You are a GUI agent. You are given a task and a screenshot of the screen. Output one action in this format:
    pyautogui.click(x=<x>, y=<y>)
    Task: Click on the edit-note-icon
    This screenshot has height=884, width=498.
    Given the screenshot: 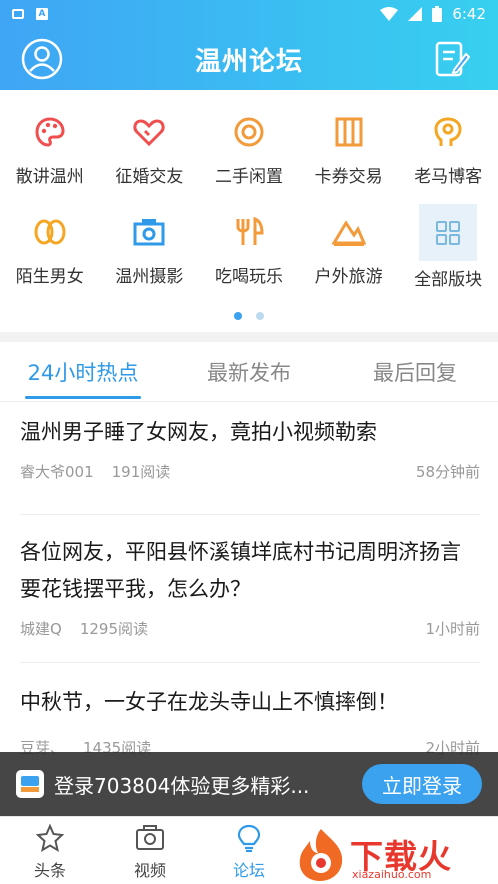 What is the action you would take?
    pyautogui.click(x=452, y=59)
    